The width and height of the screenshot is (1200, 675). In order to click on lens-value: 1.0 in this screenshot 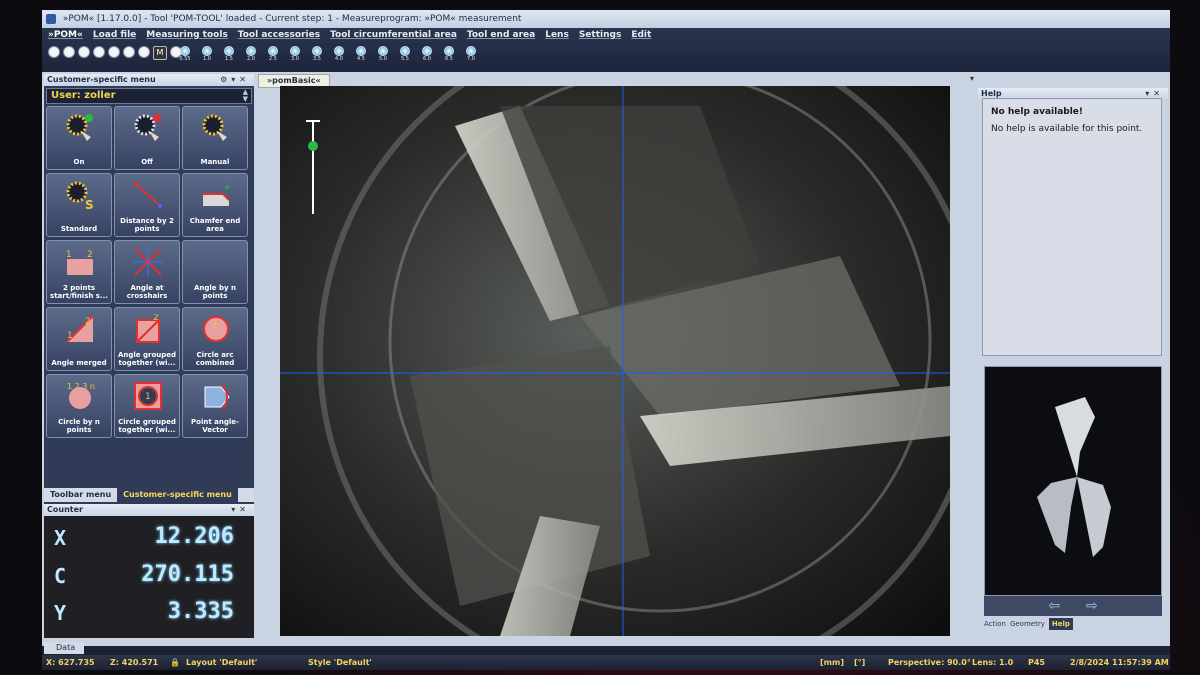, I will do `click(207, 59)`.